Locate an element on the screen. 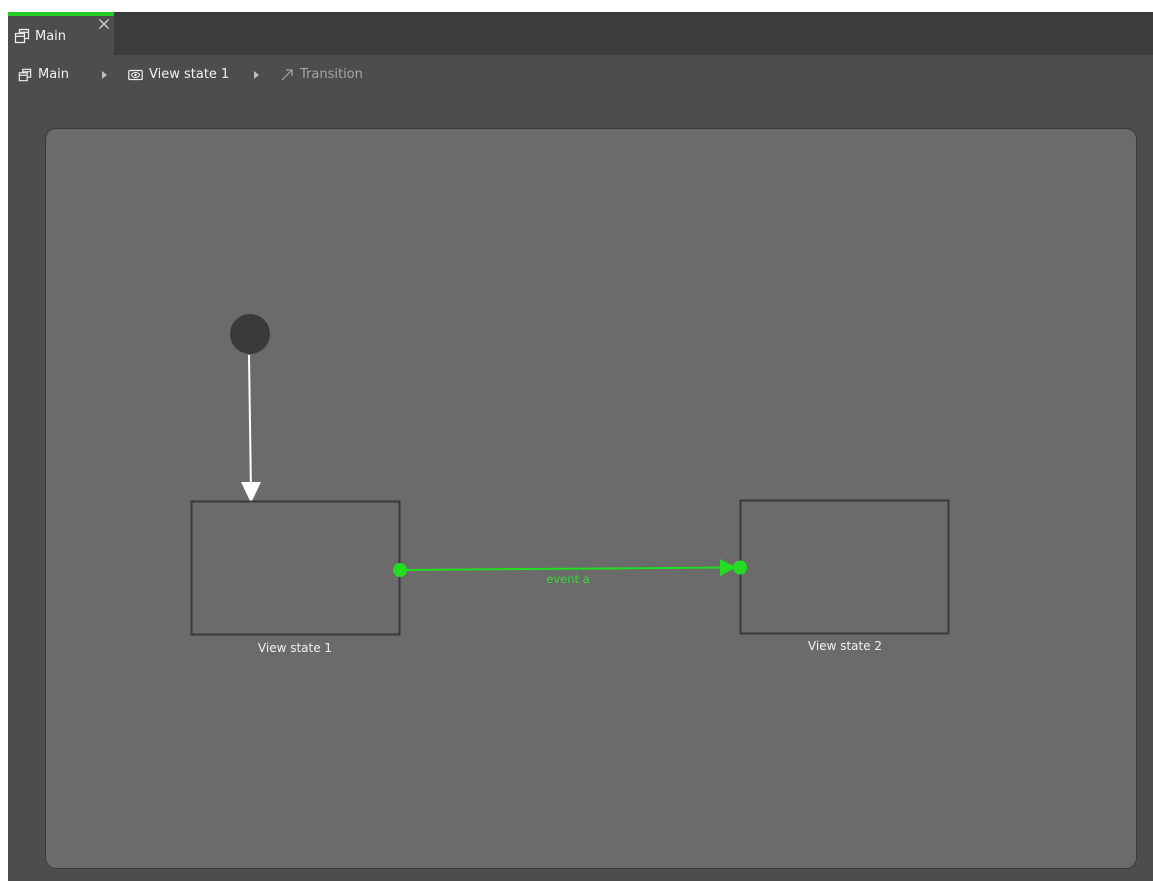 The image size is (1153, 881). breadcrumb-label: Transition is located at coordinates (331, 74).